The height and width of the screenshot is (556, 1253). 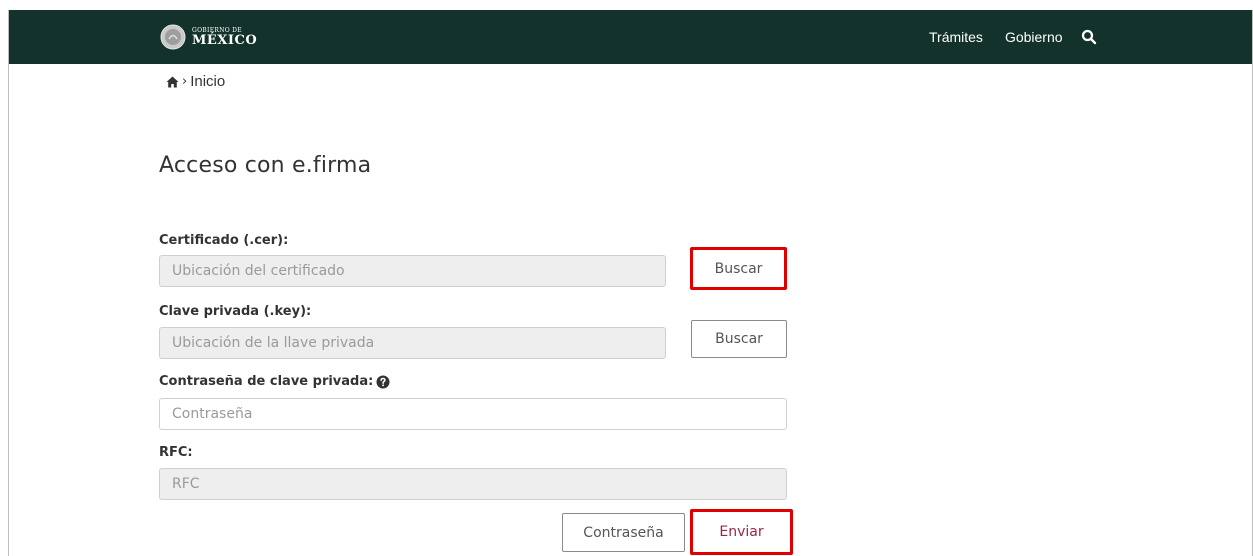 What do you see at coordinates (186, 484) in the screenshot?
I see `rfc-placeholder: RFC` at bounding box center [186, 484].